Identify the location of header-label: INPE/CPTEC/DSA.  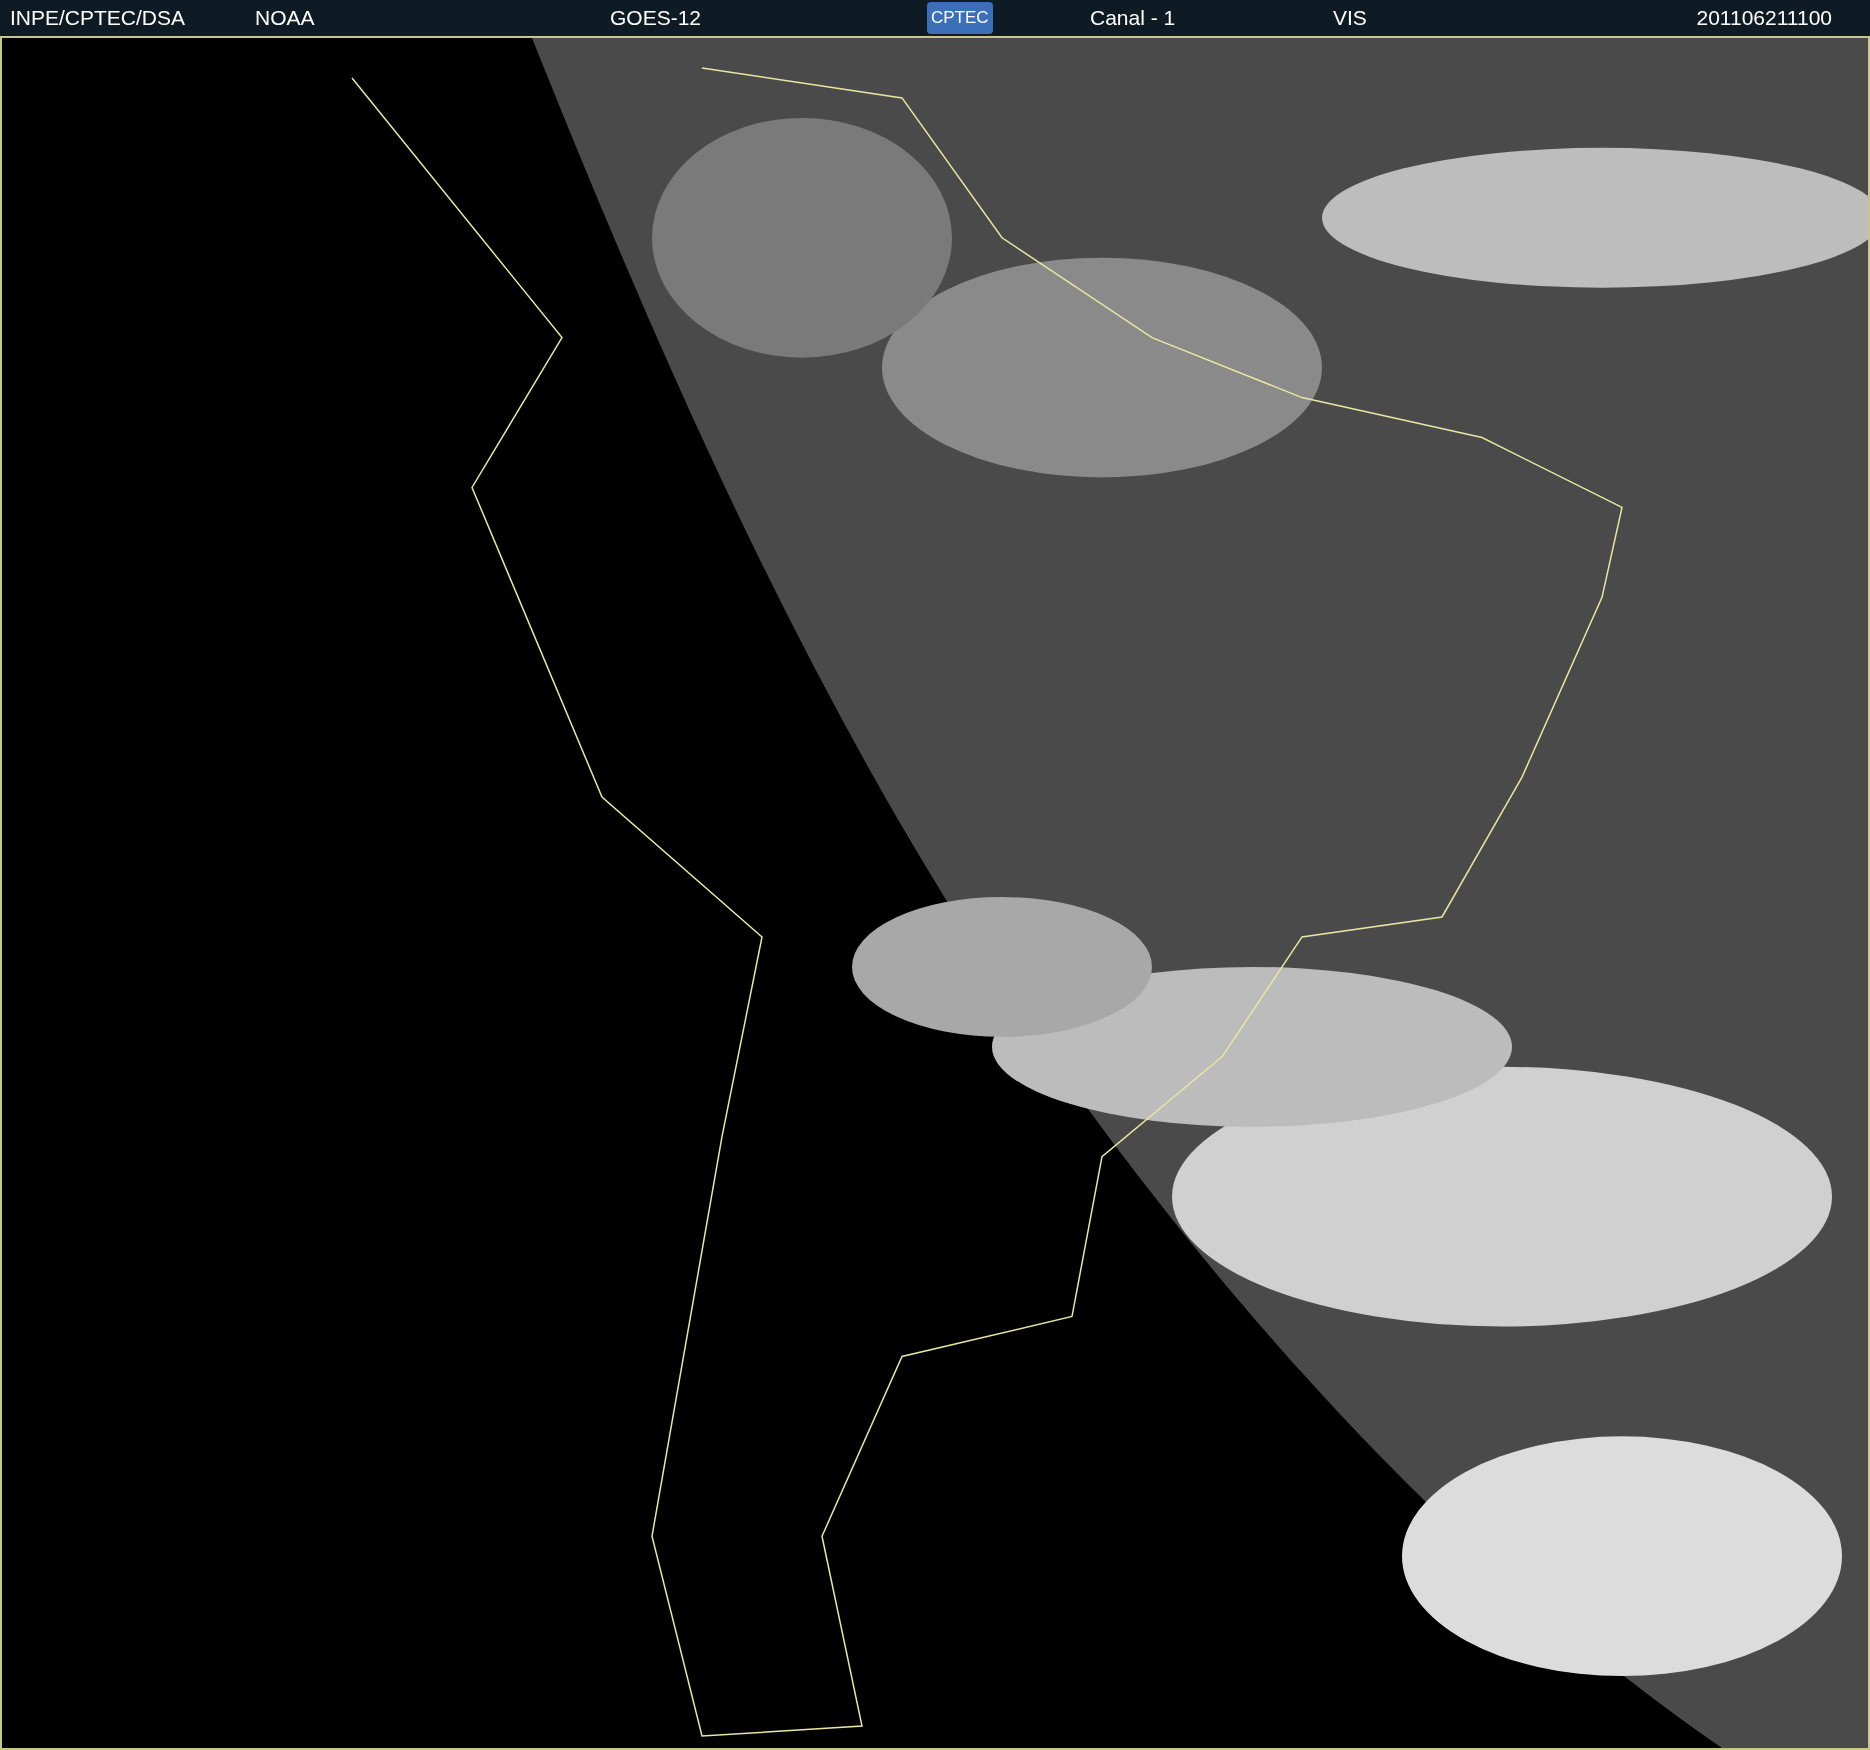
(98, 18).